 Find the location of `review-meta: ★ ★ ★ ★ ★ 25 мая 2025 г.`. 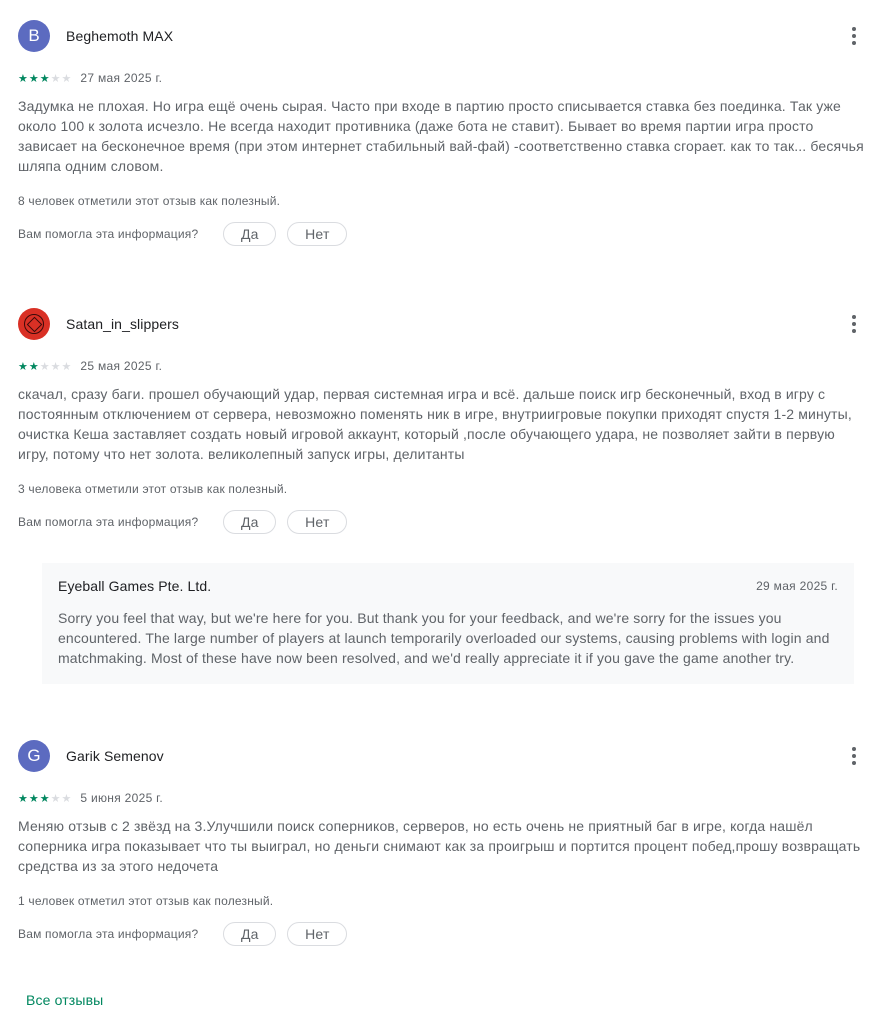

review-meta: ★ ★ ★ ★ ★ 25 мая 2025 г. is located at coordinates (443, 366).